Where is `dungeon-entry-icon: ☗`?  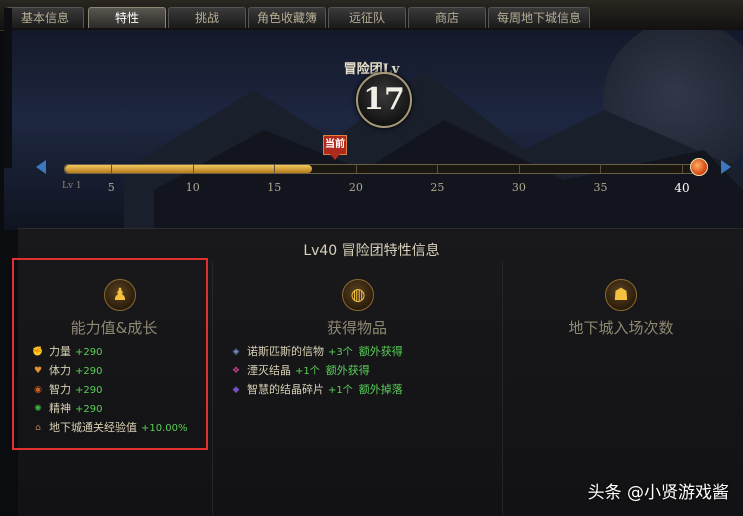 dungeon-entry-icon: ☗ is located at coordinates (621, 295).